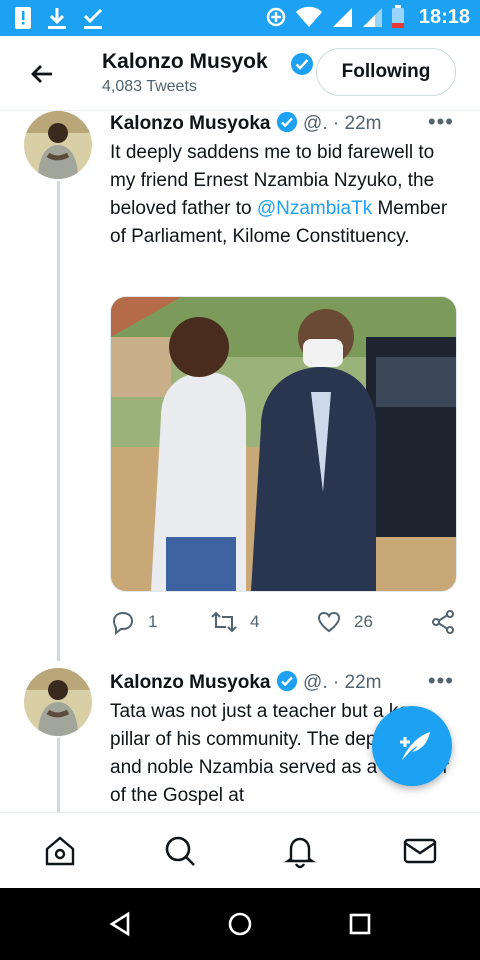 The height and width of the screenshot is (960, 480). What do you see at coordinates (60, 851) in the screenshot?
I see `home-icon` at bounding box center [60, 851].